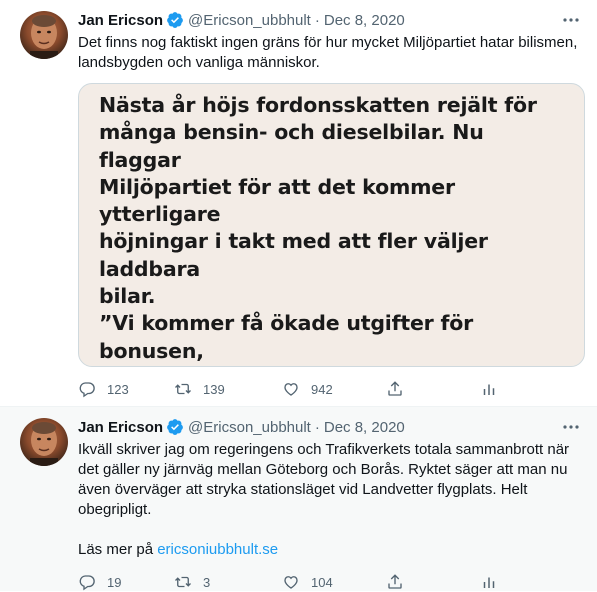 This screenshot has width=597, height=592. Describe the element at coordinates (114, 582) in the screenshot. I see `reply-count: 19` at that location.